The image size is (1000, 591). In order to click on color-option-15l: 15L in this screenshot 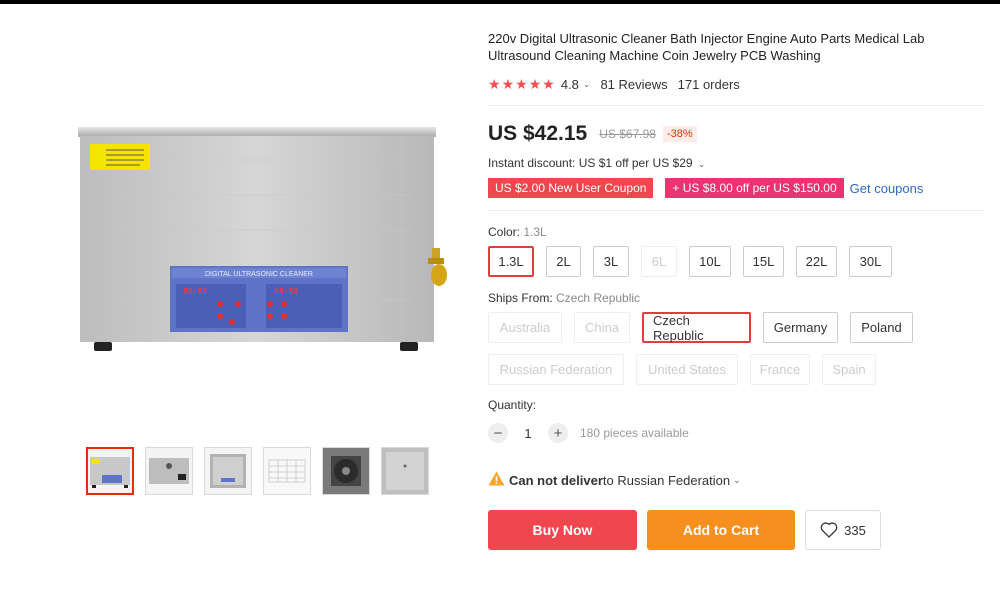, I will do `click(763, 261)`.